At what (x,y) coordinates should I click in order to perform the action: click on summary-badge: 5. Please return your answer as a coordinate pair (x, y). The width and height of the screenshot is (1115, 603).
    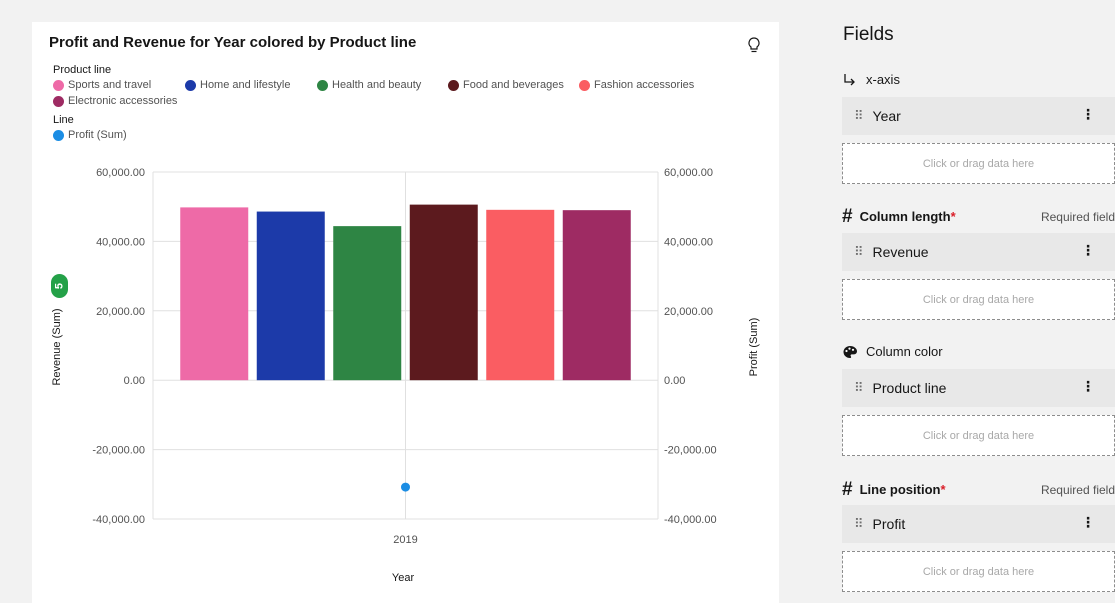
    Looking at the image, I should click on (59, 286).